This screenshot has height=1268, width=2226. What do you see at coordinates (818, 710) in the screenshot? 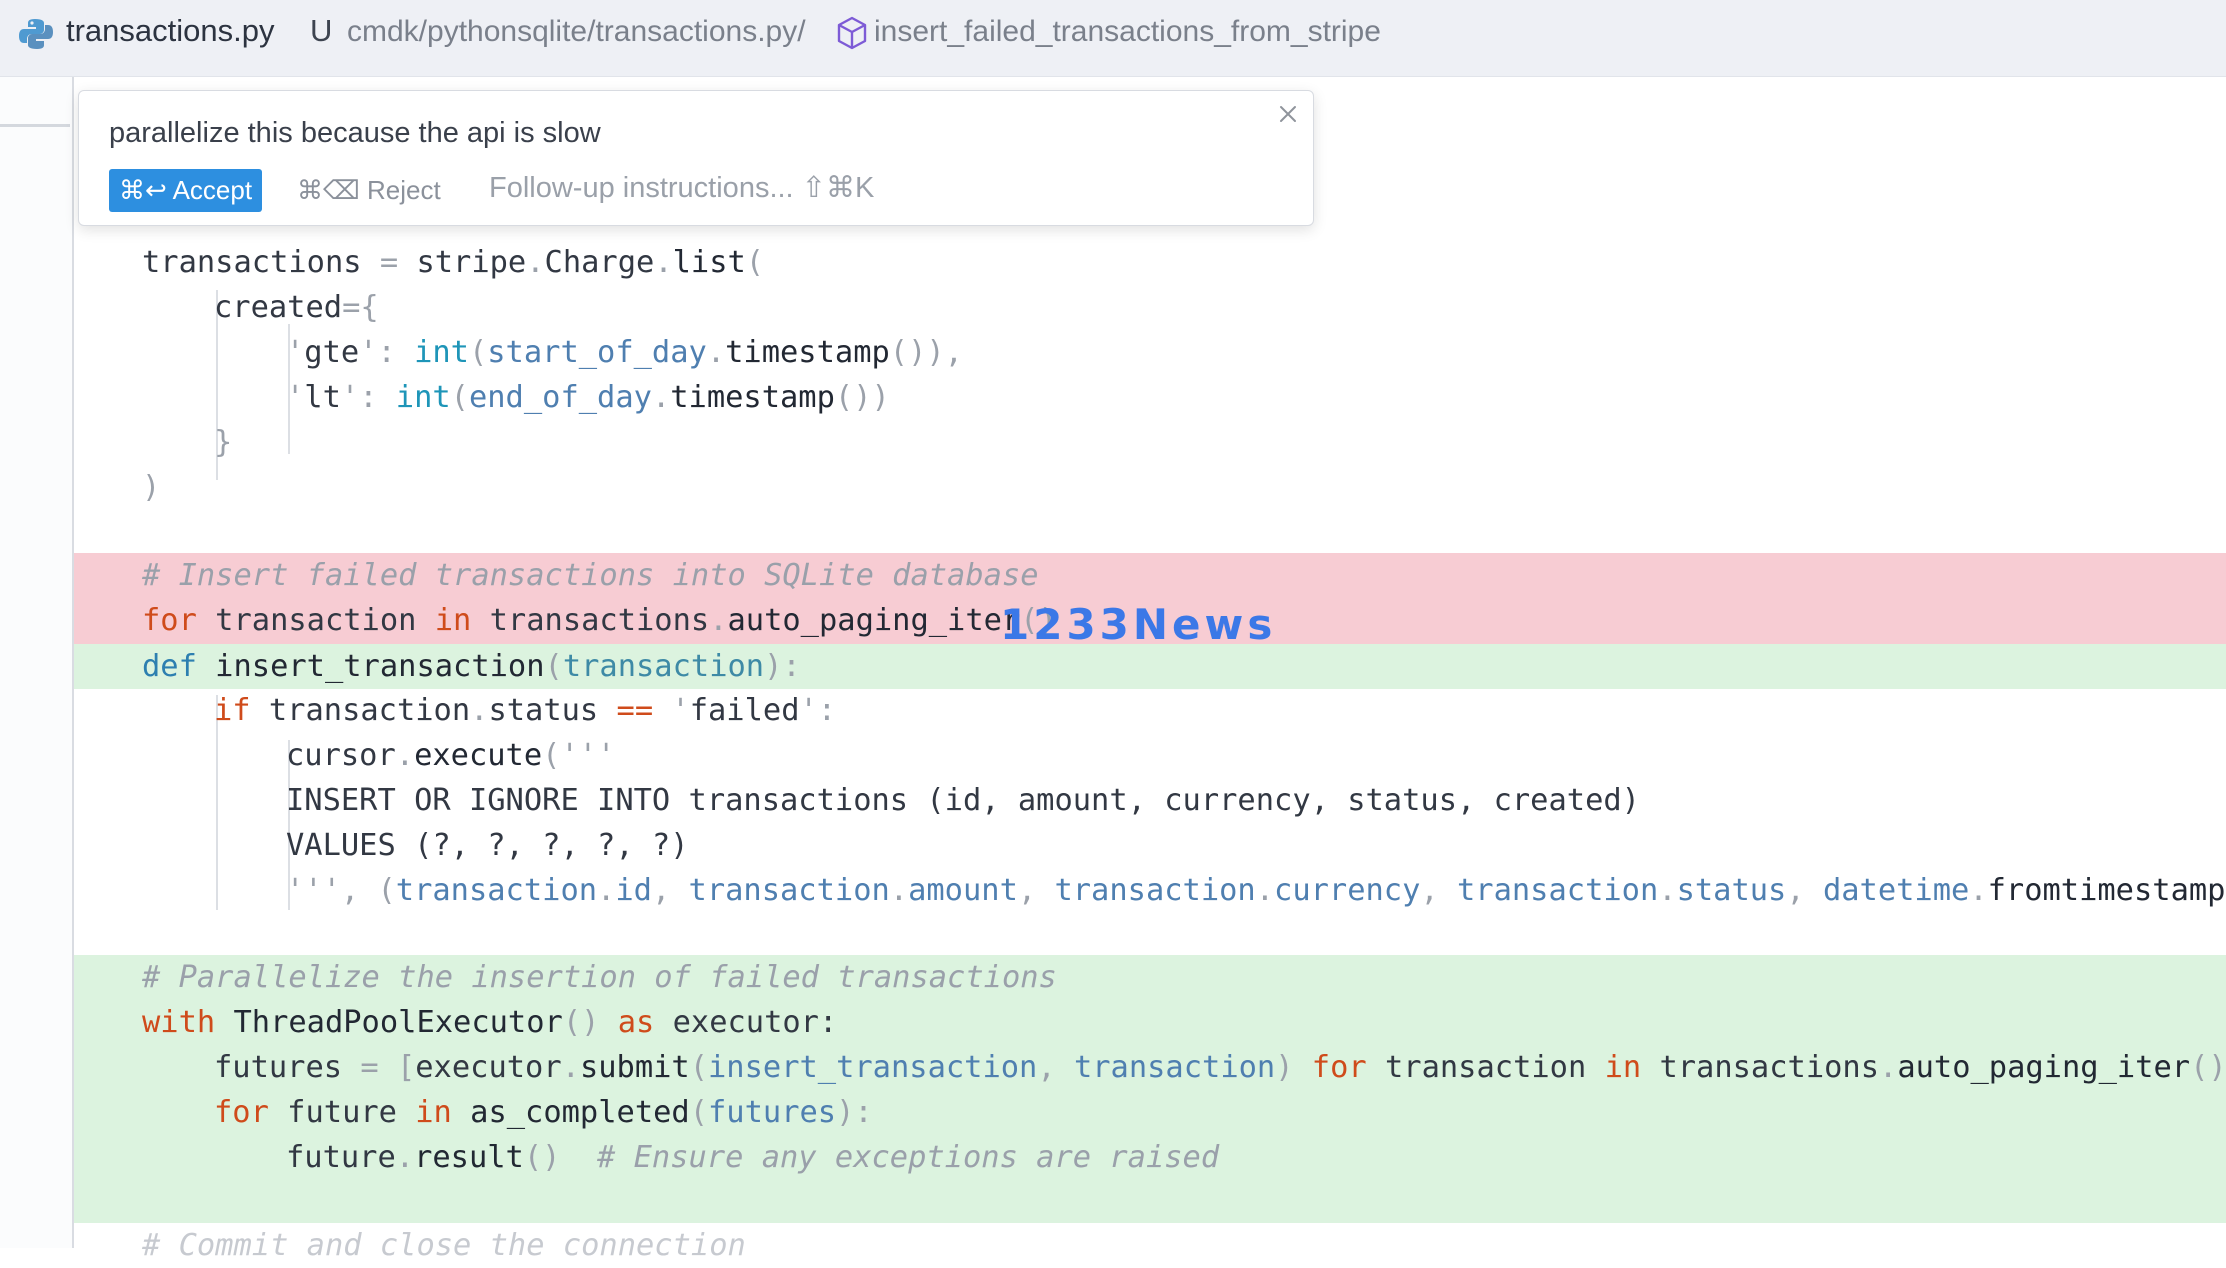
I see `code-token: ':` at bounding box center [818, 710].